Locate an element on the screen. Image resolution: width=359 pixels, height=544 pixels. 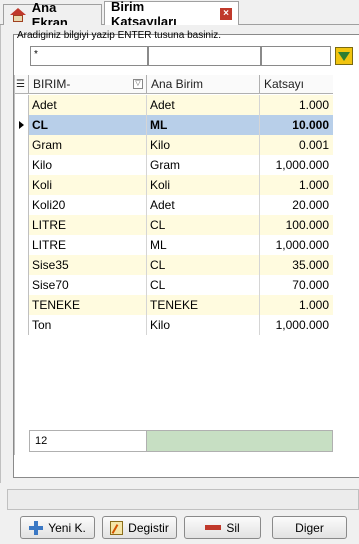
other-button-label: Diger is located at coordinates (309, 527).